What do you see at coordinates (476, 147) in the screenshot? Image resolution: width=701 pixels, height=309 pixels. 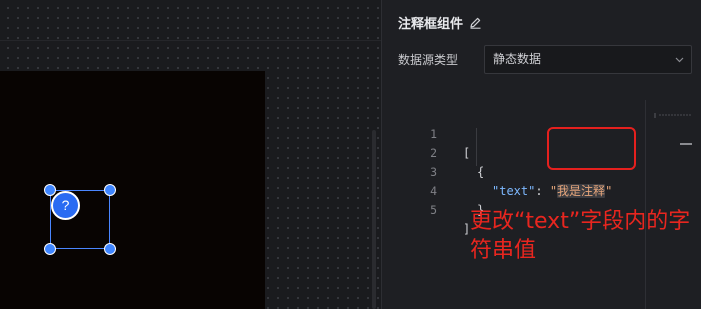 I see `indent-guide` at bounding box center [476, 147].